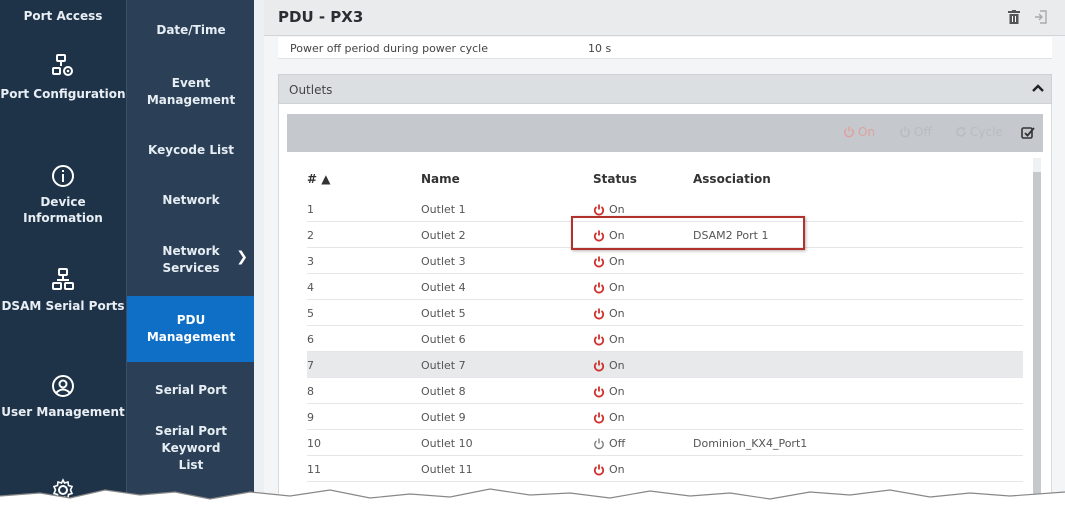 This screenshot has height=508, width=1065. I want to click on outlet-number: 2, so click(310, 235).